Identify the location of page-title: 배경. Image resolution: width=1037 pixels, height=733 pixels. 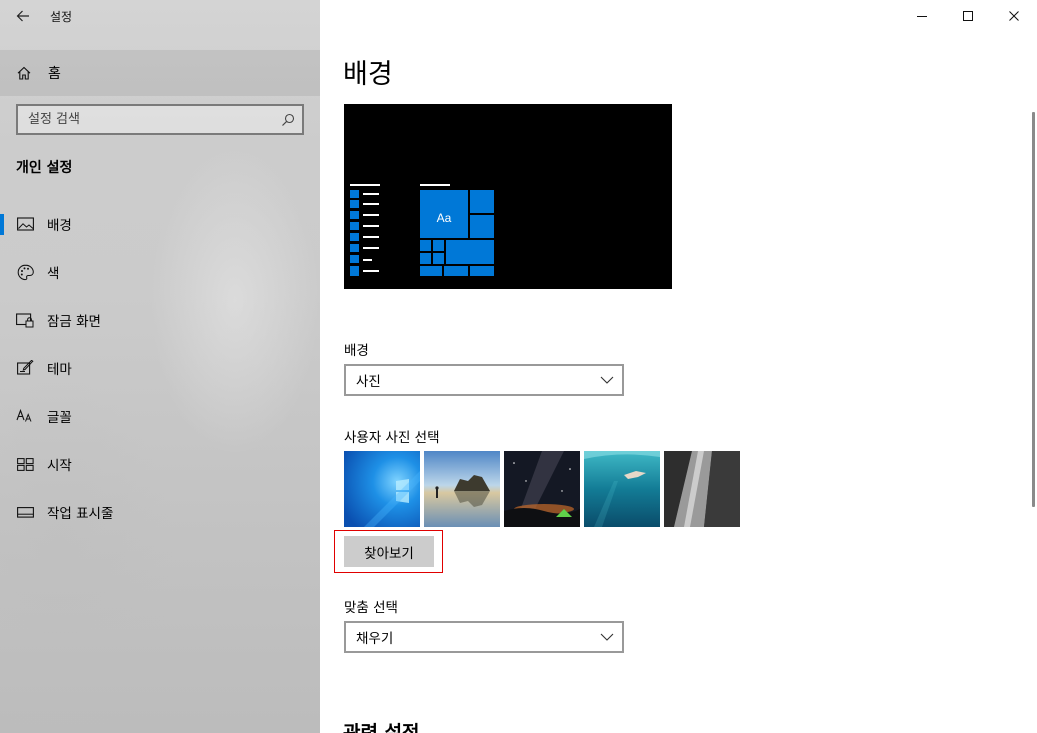
(368, 74).